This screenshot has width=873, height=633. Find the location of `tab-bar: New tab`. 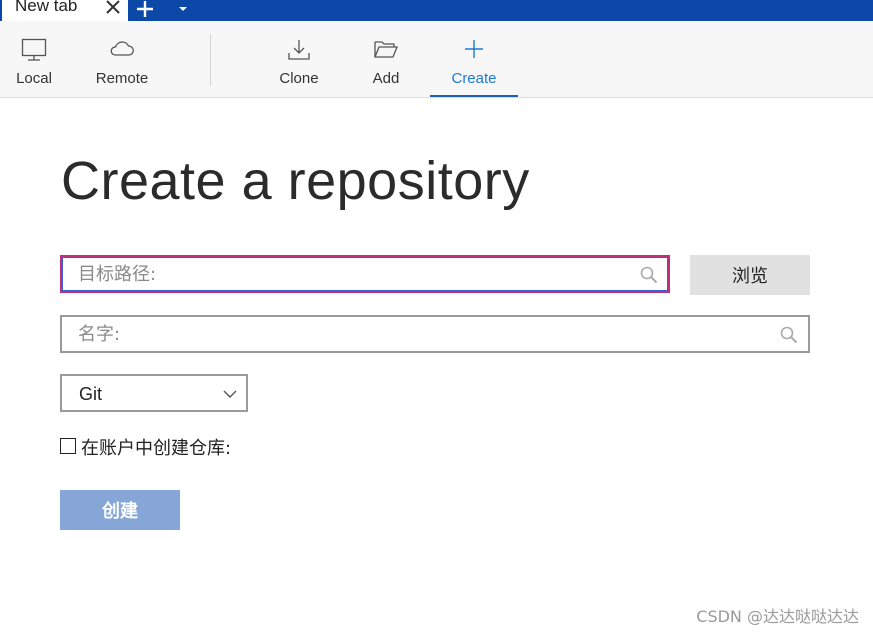

tab-bar: New tab is located at coordinates (436, 10).